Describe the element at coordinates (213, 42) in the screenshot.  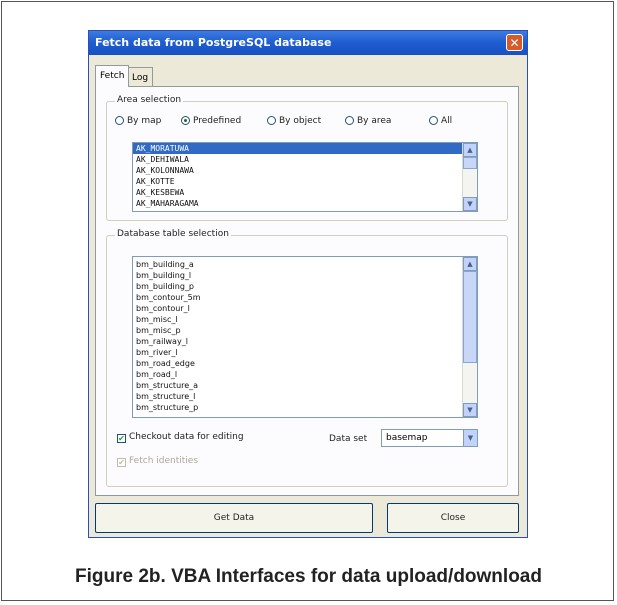
I see `dialog-title: Fetch data from PostgreSQL database` at that location.